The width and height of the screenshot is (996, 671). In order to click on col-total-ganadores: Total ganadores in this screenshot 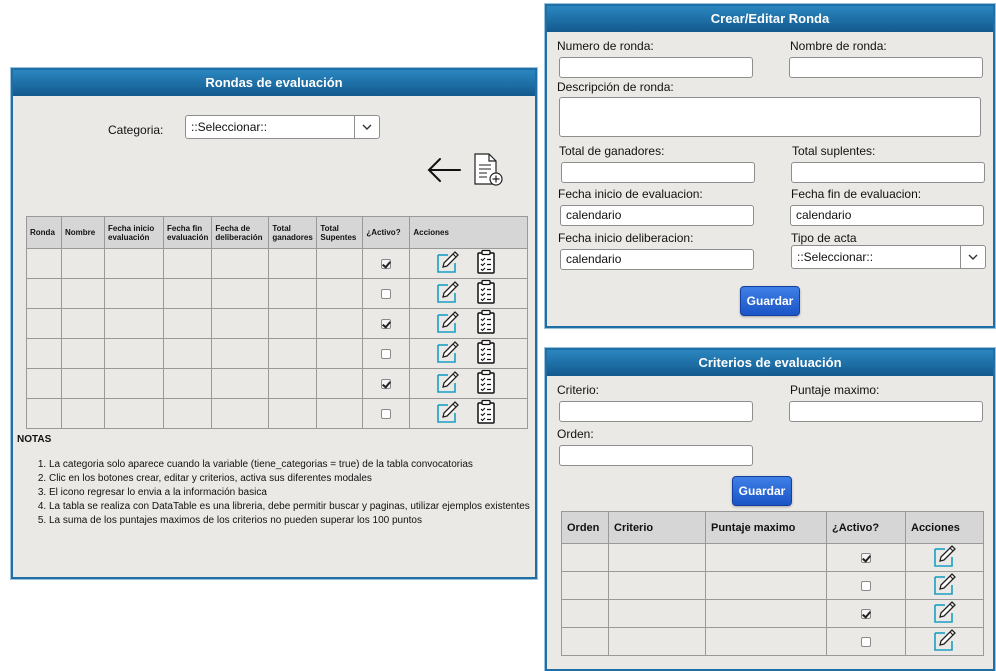, I will do `click(293, 232)`.